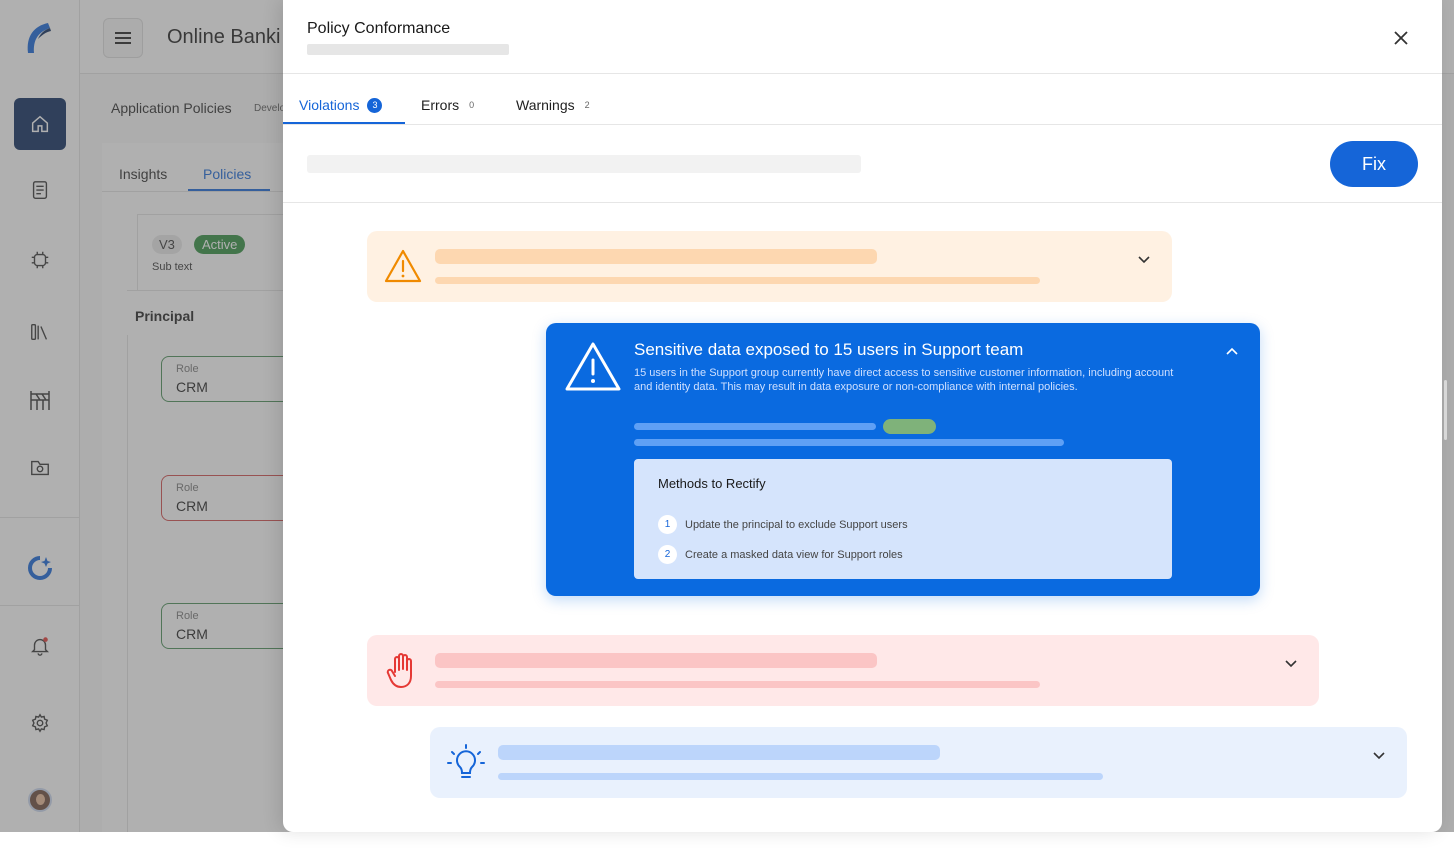 The height and width of the screenshot is (854, 1454). I want to click on lightbulb-icon, so click(466, 761).